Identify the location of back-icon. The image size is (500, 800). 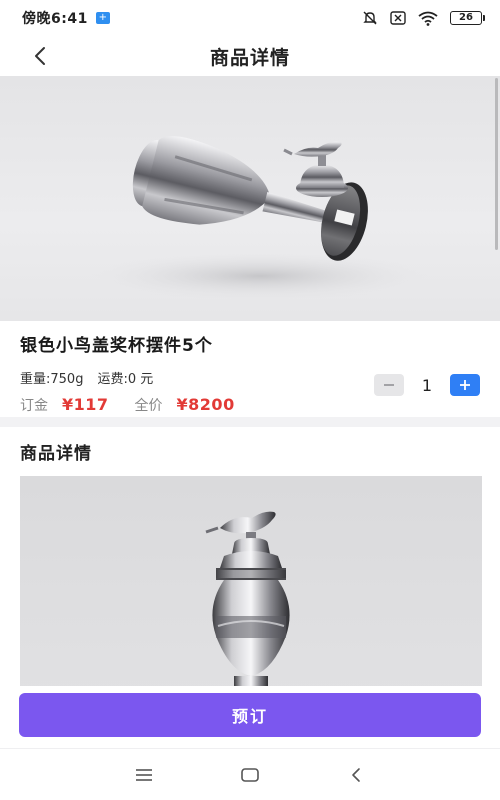
(356, 774).